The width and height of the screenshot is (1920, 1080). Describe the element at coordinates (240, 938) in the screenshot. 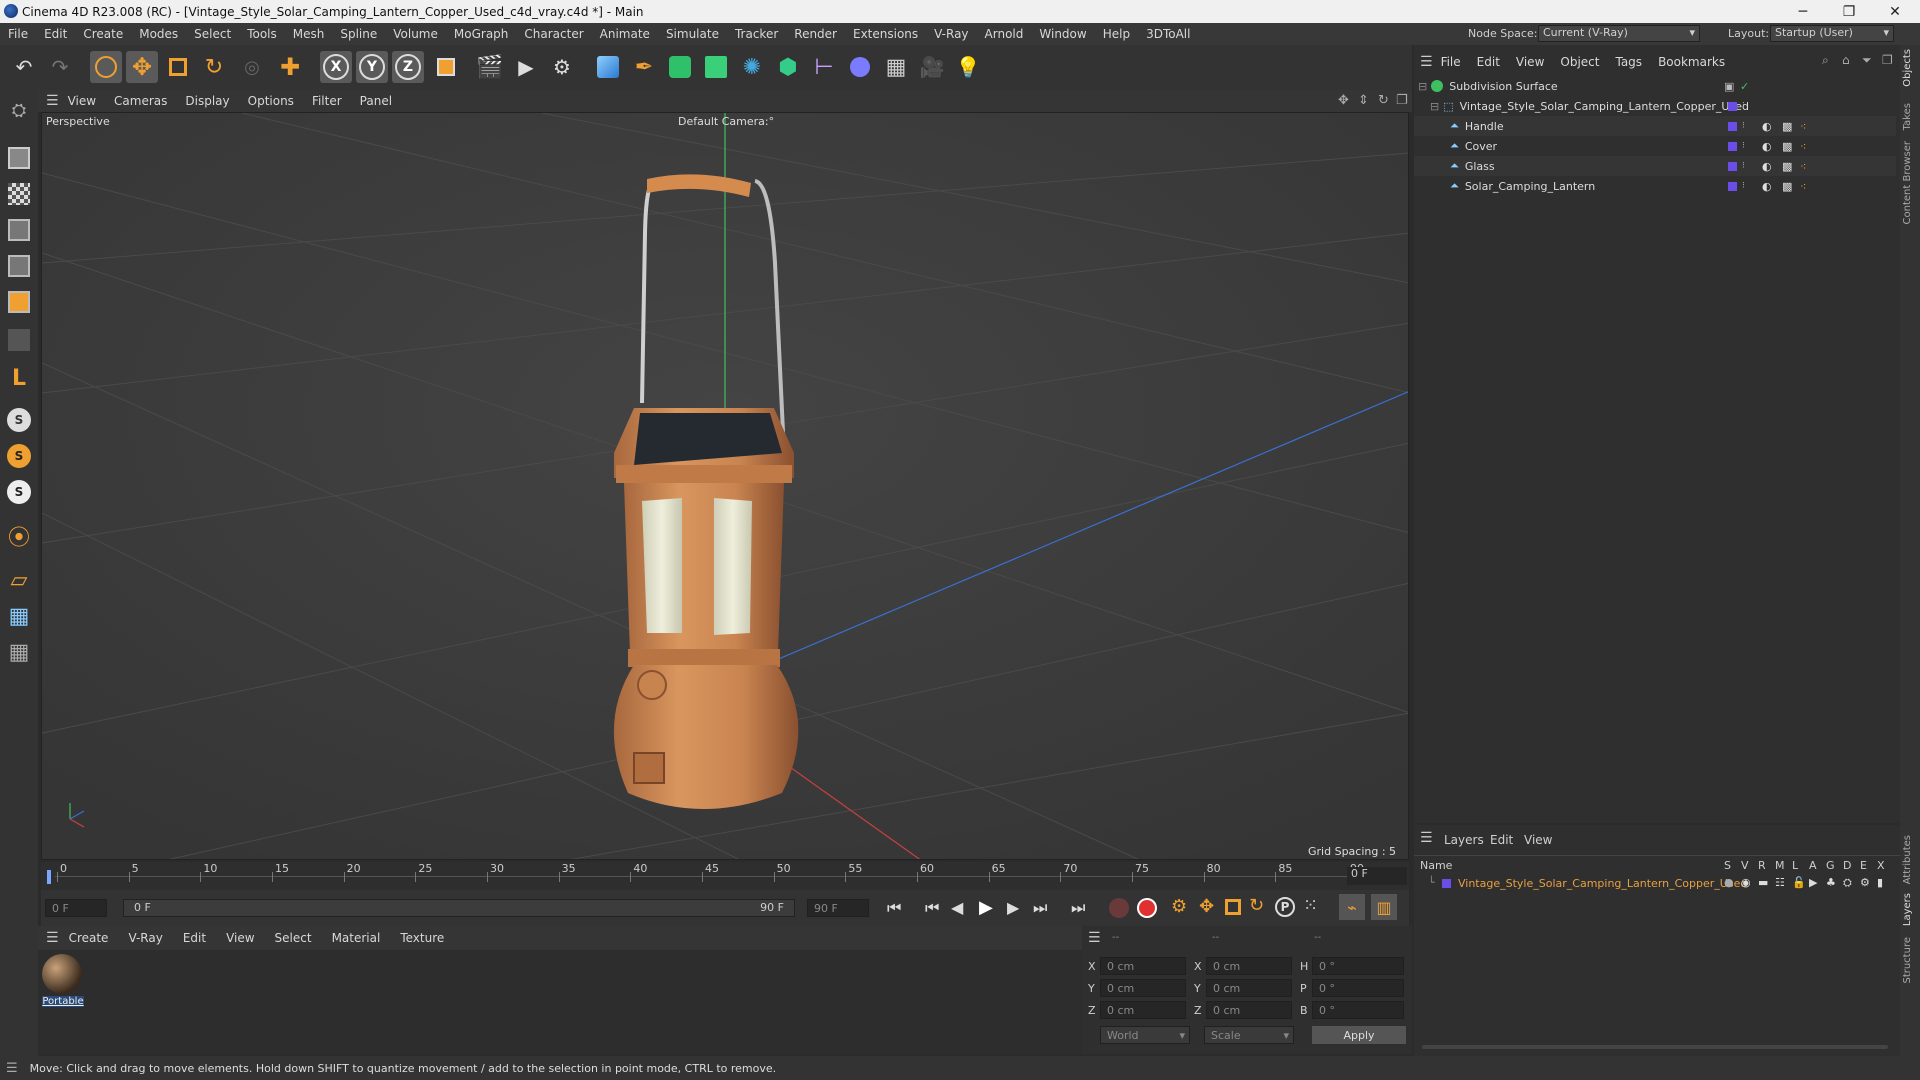

I see `material-menu-view: View` at that location.